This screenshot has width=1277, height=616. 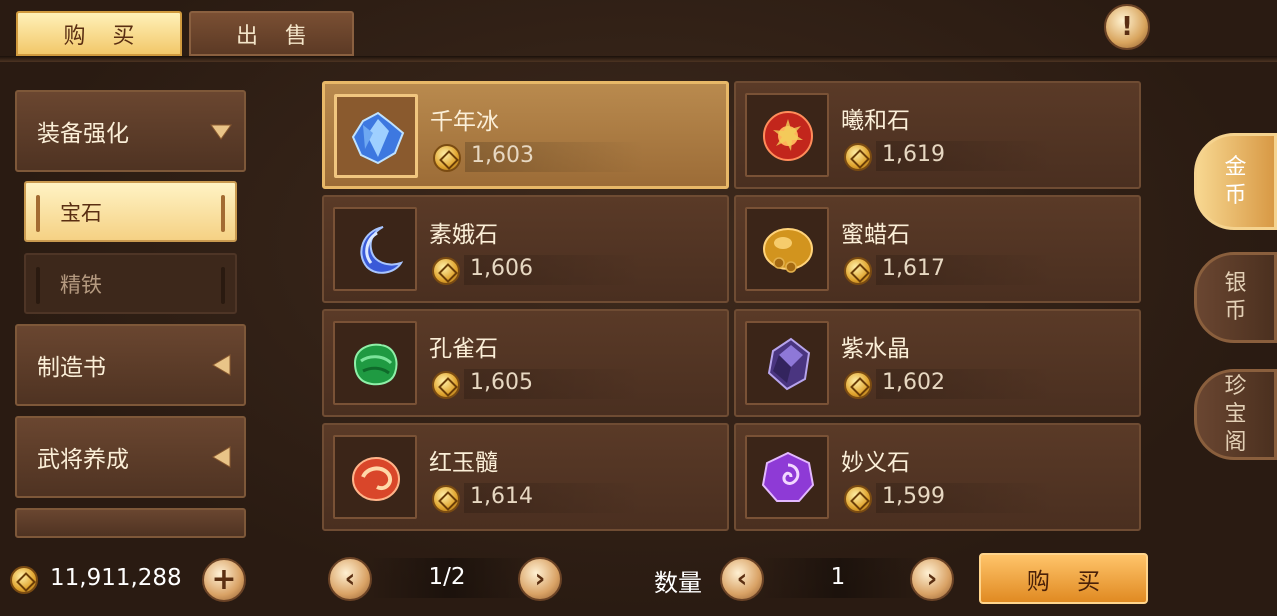 I want to click on item-card: 红玉髓 1,614, so click(x=525, y=477).